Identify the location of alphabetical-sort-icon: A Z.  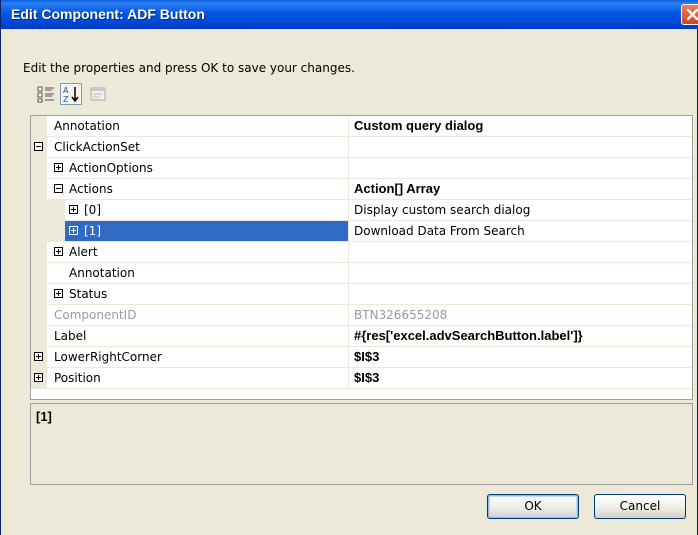
(71, 95).